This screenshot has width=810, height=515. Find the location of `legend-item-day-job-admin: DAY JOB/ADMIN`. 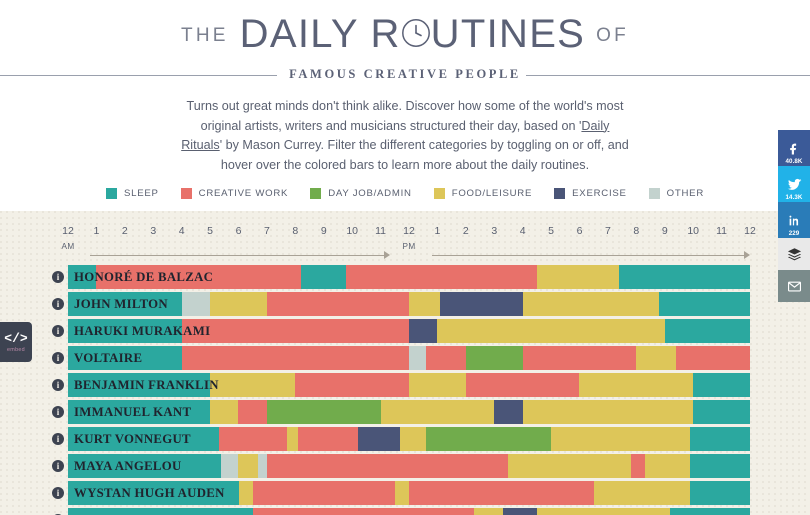

legend-item-day-job-admin: DAY JOB/ADMIN is located at coordinates (361, 193).